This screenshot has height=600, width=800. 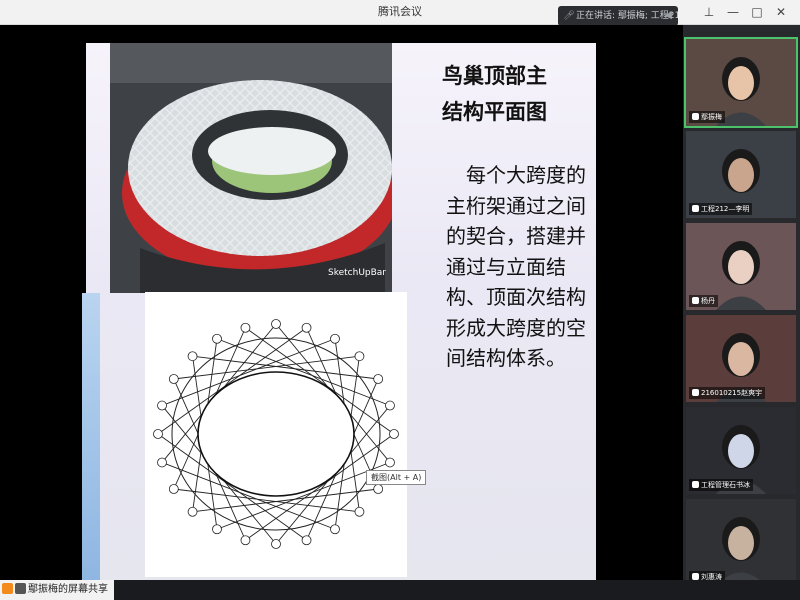 I want to click on title-bar: 腾讯会议 ⊥ — □ ✕, so click(x=400, y=12).